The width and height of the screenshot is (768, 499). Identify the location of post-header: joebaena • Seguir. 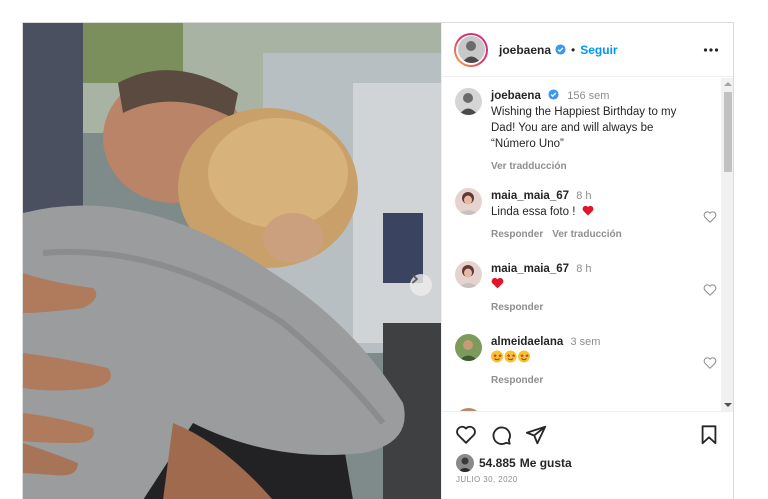
(587, 50).